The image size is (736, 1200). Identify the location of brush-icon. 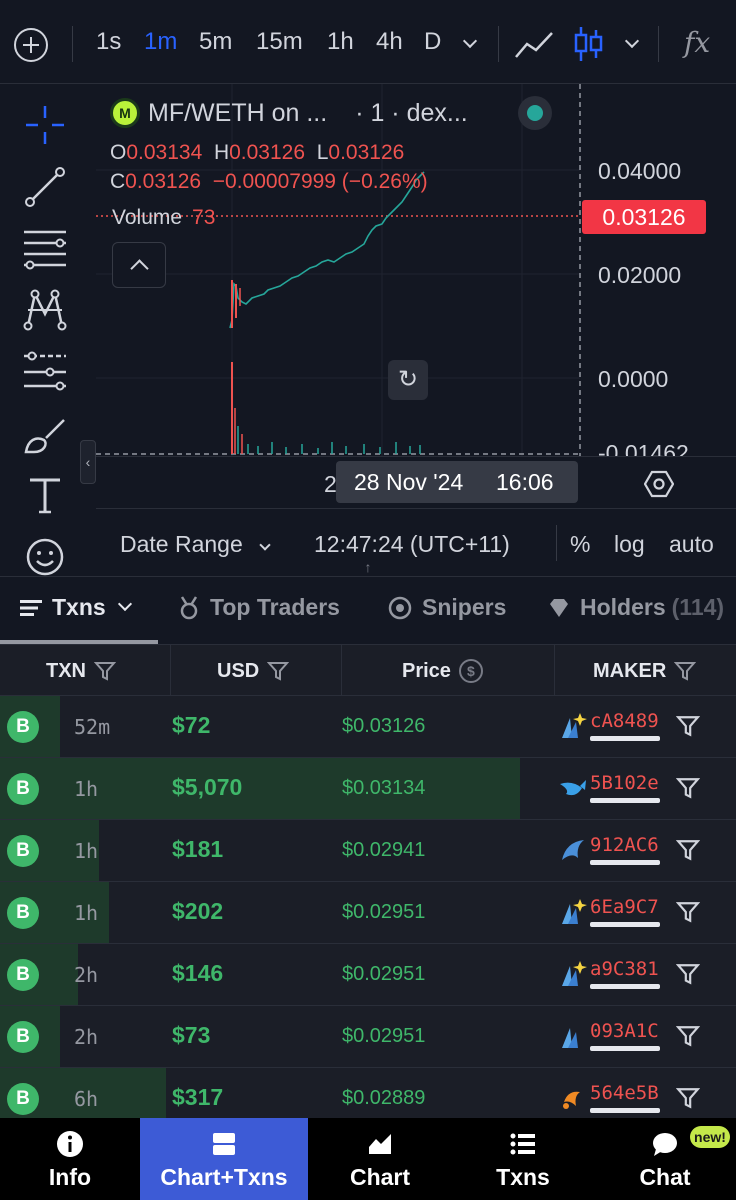
(45, 435).